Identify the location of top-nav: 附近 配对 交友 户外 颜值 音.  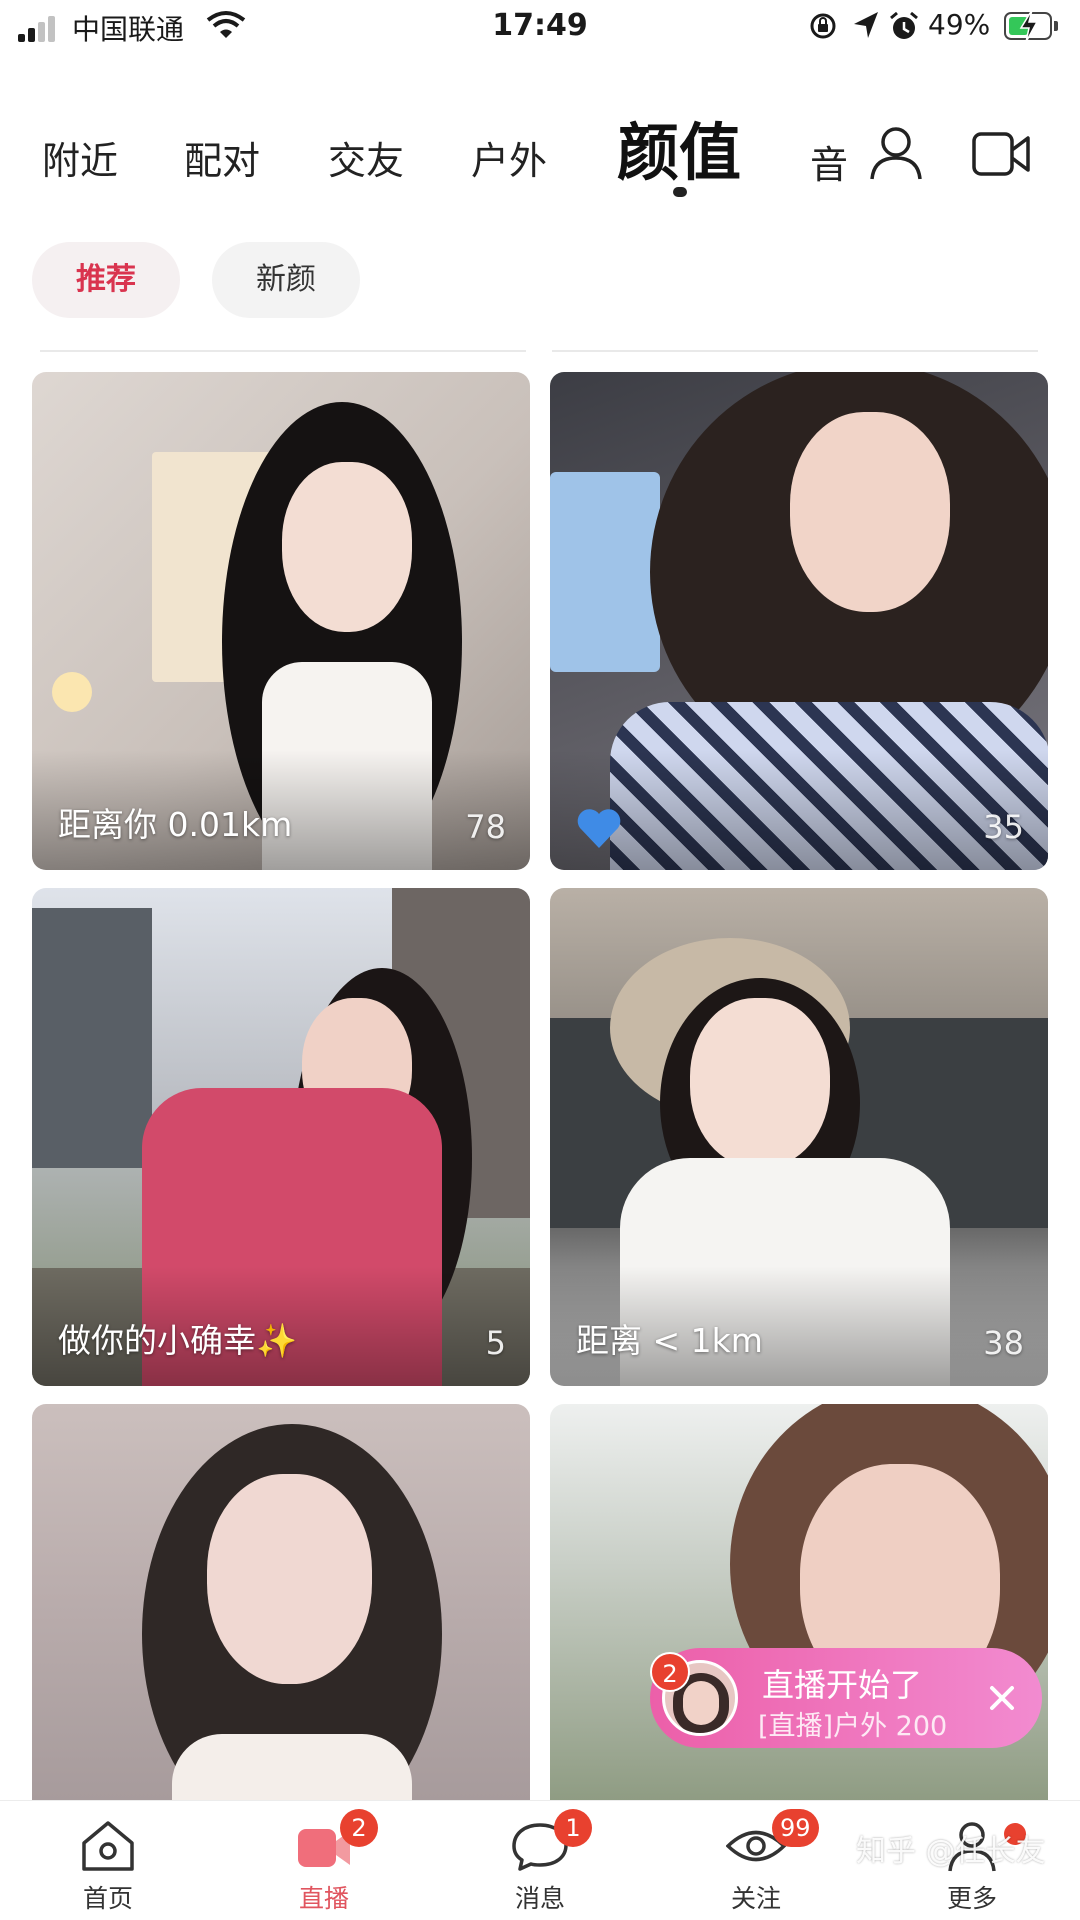
(540, 151).